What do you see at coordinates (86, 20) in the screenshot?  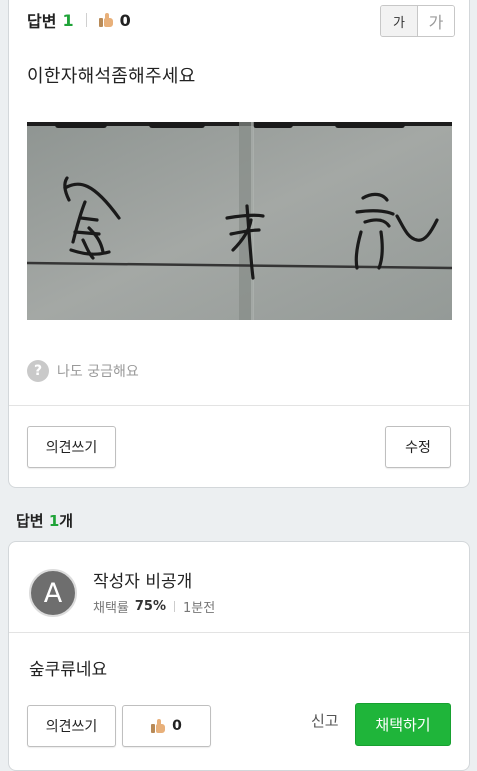 I see `header-separator` at bounding box center [86, 20].